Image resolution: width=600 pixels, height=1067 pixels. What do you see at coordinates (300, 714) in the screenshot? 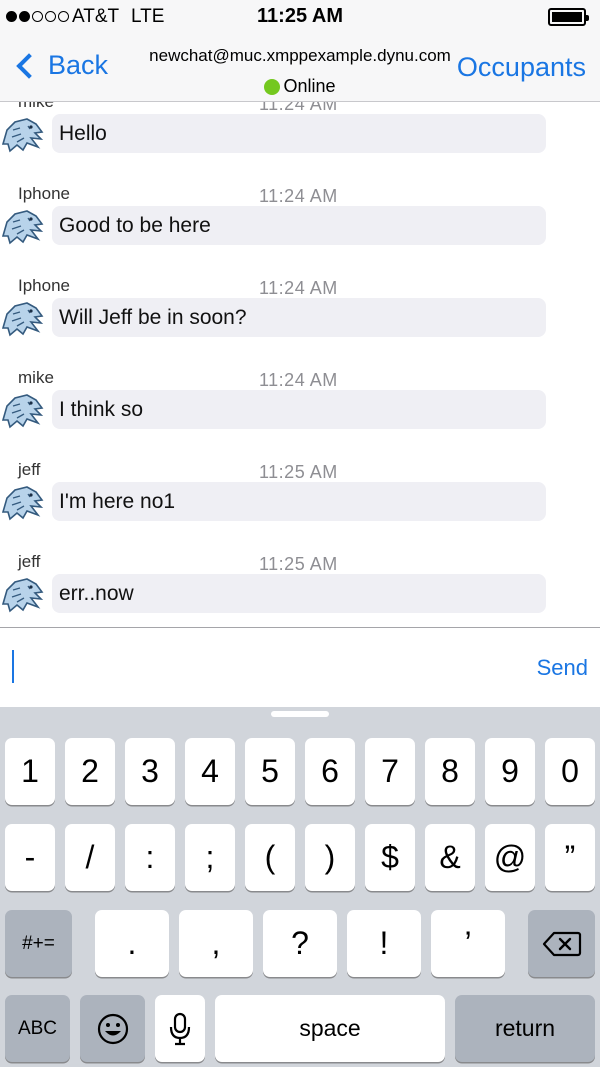
I see `keyboard-grabber` at bounding box center [300, 714].